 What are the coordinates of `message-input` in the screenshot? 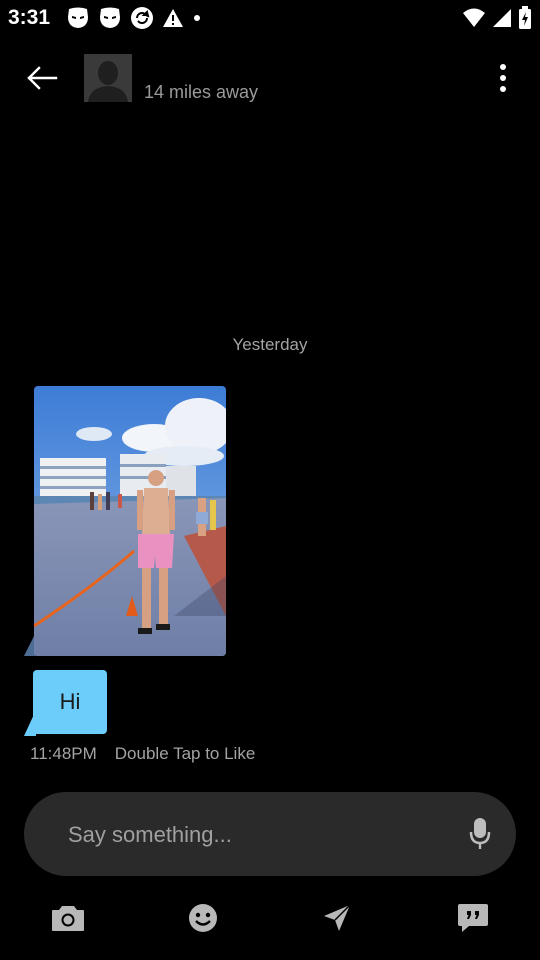 It's located at (258, 835).